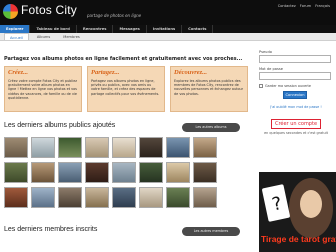 Image resolution: width=336 pixels, height=252 pixels. Describe the element at coordinates (16, 36) in the screenshot. I see `tab-home: Accueil` at that location.